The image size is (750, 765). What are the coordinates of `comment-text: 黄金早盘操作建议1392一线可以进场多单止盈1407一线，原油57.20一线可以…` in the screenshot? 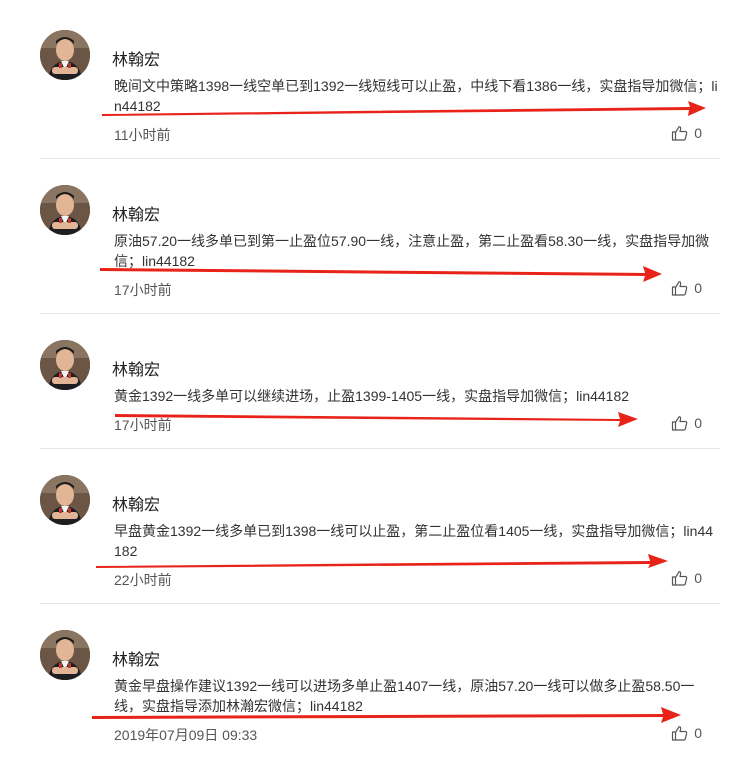 It's located at (404, 696).